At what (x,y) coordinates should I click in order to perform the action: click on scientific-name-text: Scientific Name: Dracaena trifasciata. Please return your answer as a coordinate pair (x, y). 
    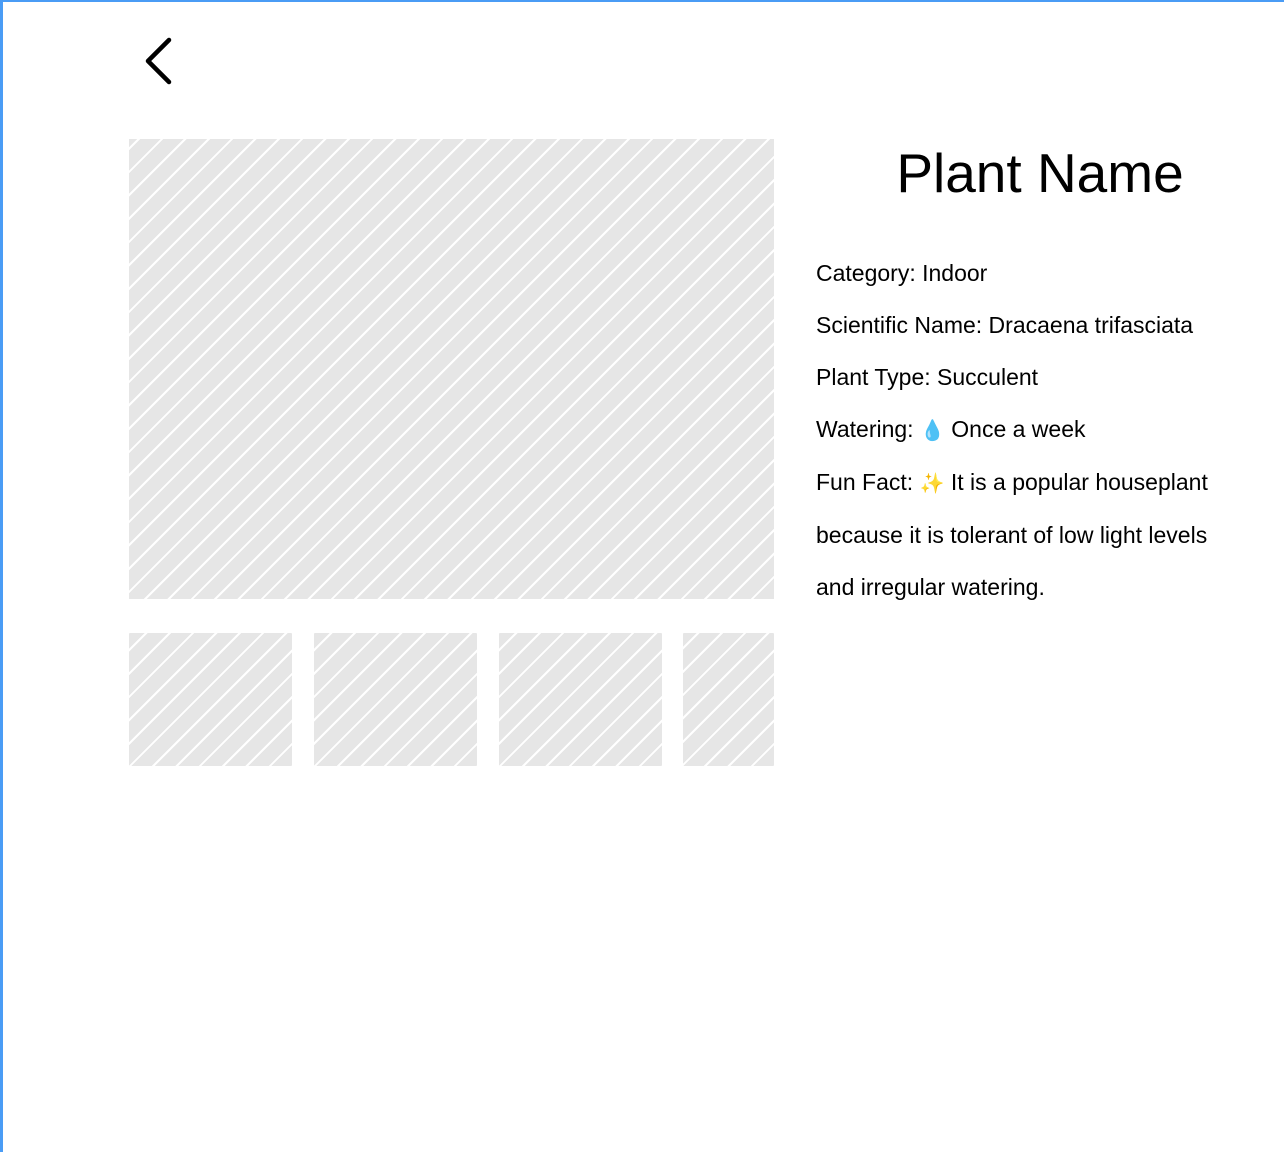
    Looking at the image, I should click on (1005, 325).